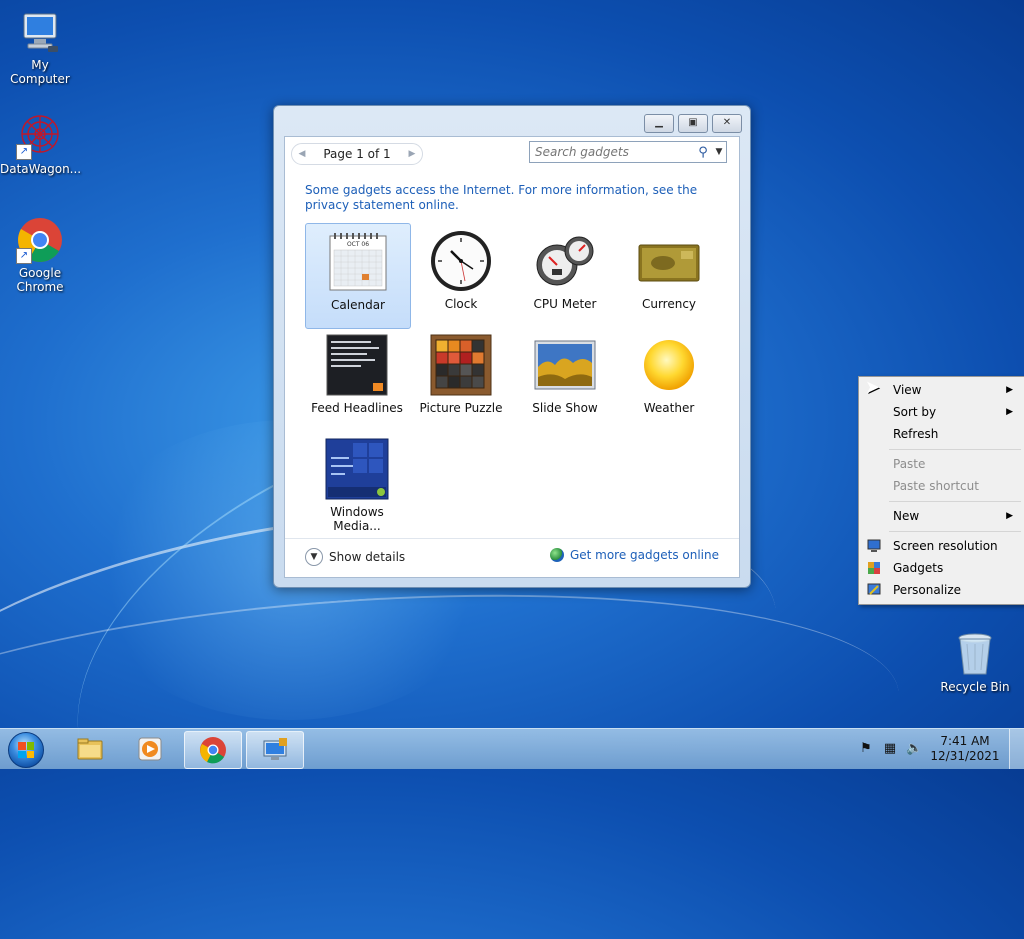 The width and height of the screenshot is (1024, 939). What do you see at coordinates (703, 152) in the screenshot?
I see `search-icon: ⚲` at bounding box center [703, 152].